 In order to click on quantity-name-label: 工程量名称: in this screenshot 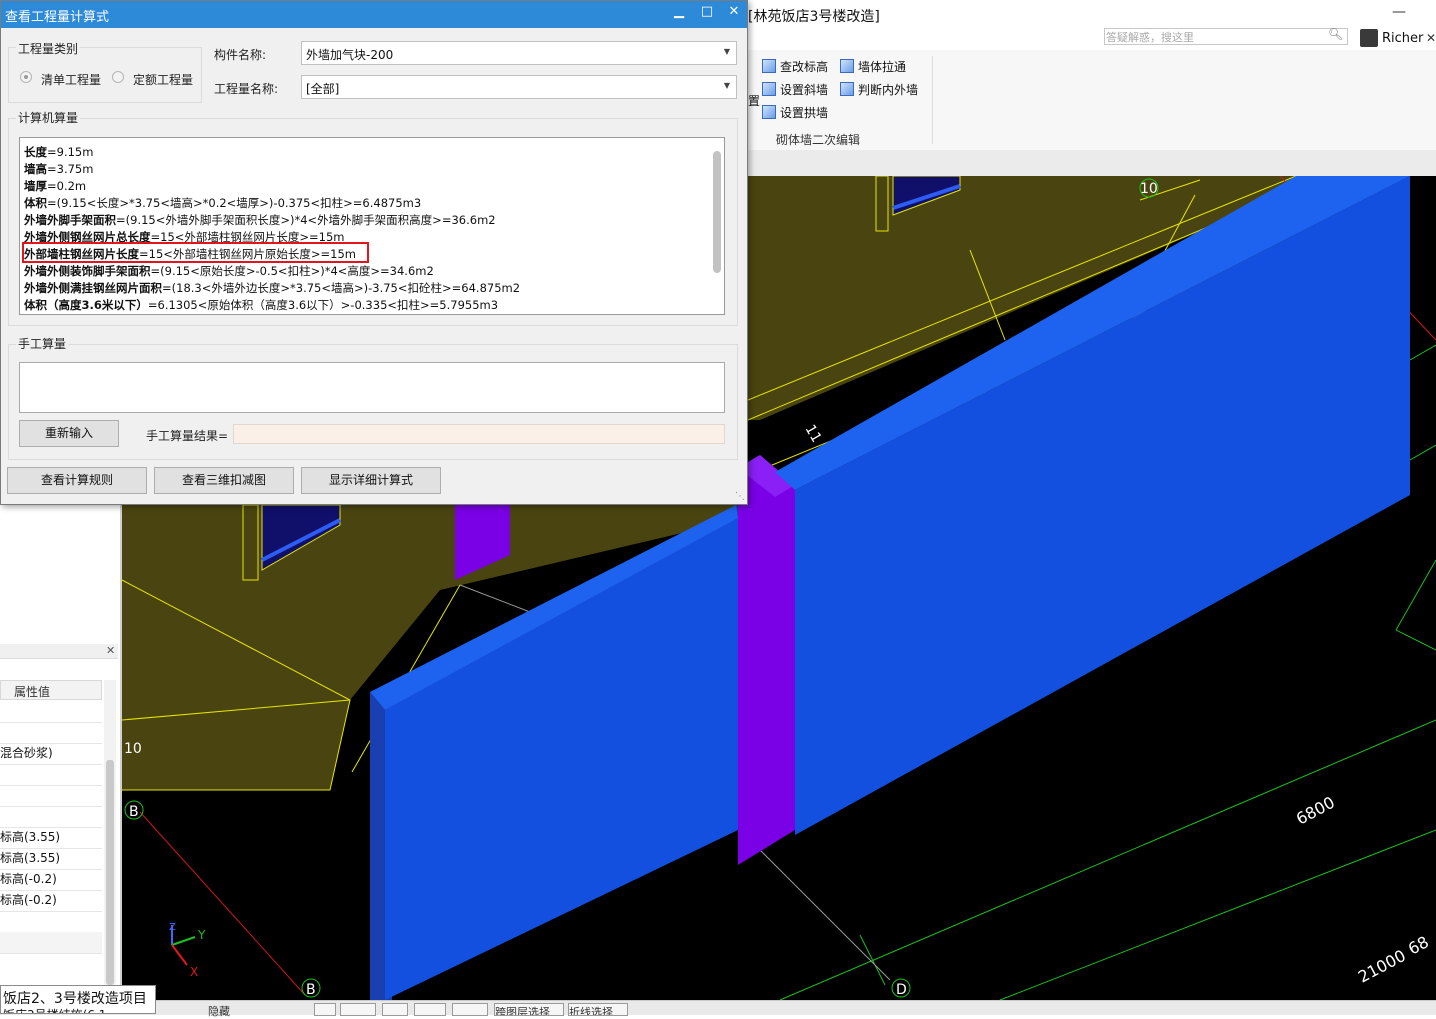, I will do `click(246, 89)`.